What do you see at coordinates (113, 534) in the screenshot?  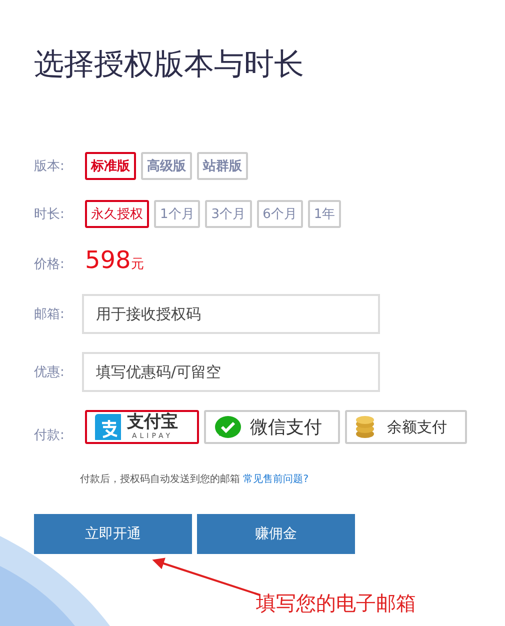 I see `action-button: 立即开通` at bounding box center [113, 534].